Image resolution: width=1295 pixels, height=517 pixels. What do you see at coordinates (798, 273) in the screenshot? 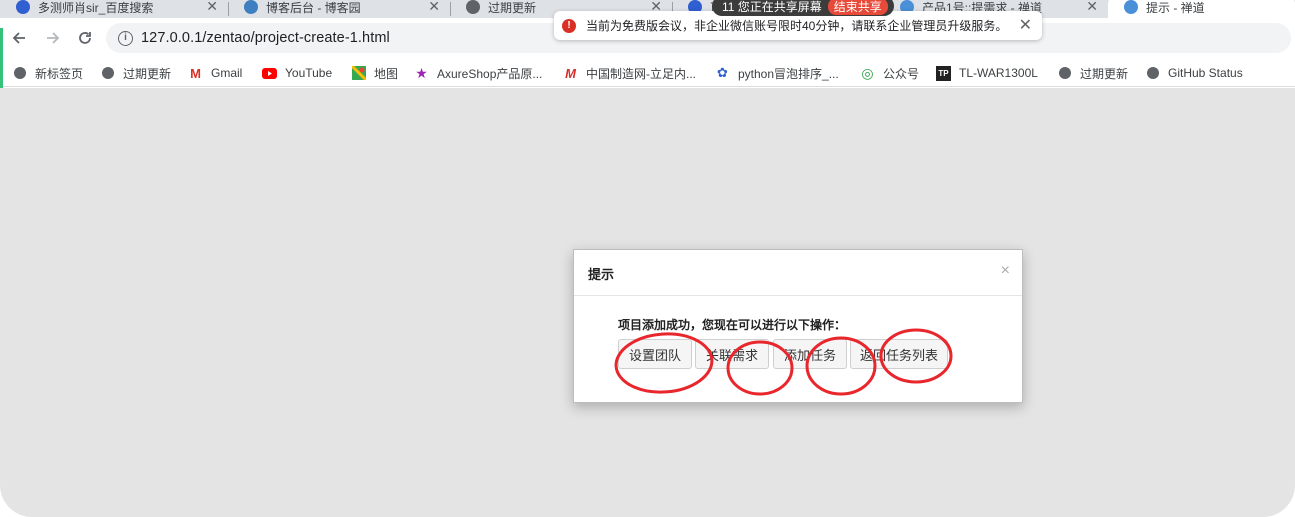
I see `dialog-header: 提示 ×` at bounding box center [798, 273].